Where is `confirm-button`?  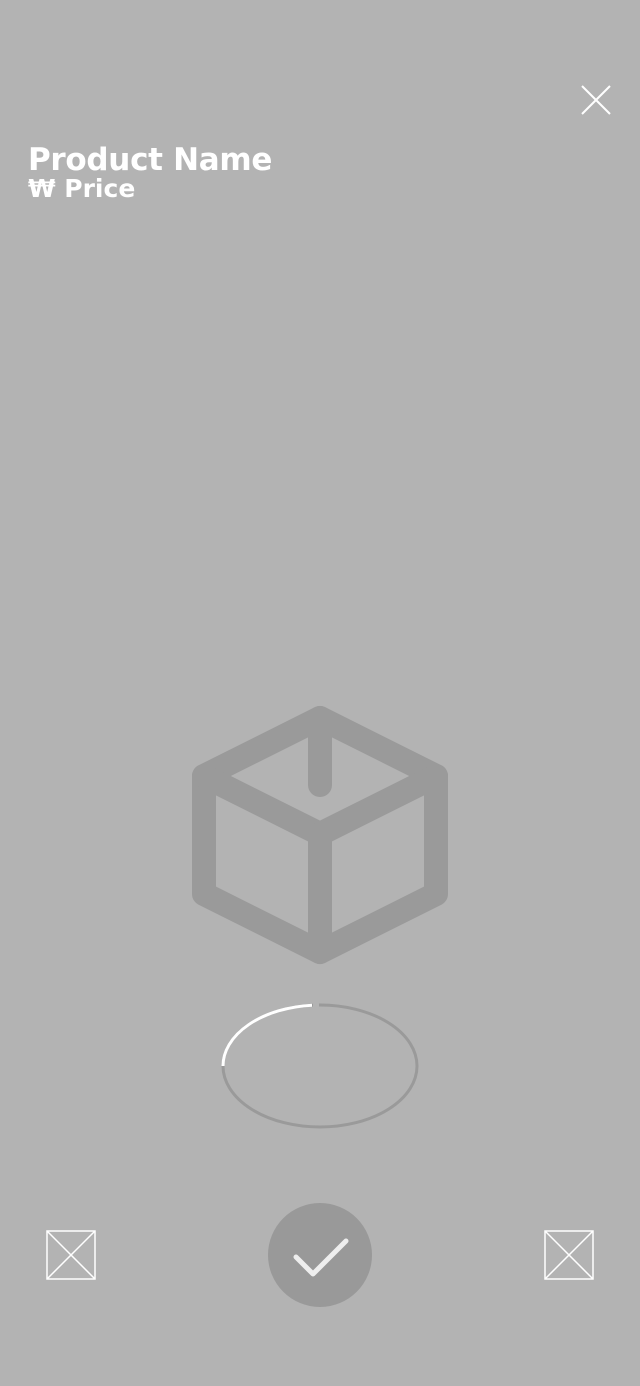
confirm-button is located at coordinates (320, 1255).